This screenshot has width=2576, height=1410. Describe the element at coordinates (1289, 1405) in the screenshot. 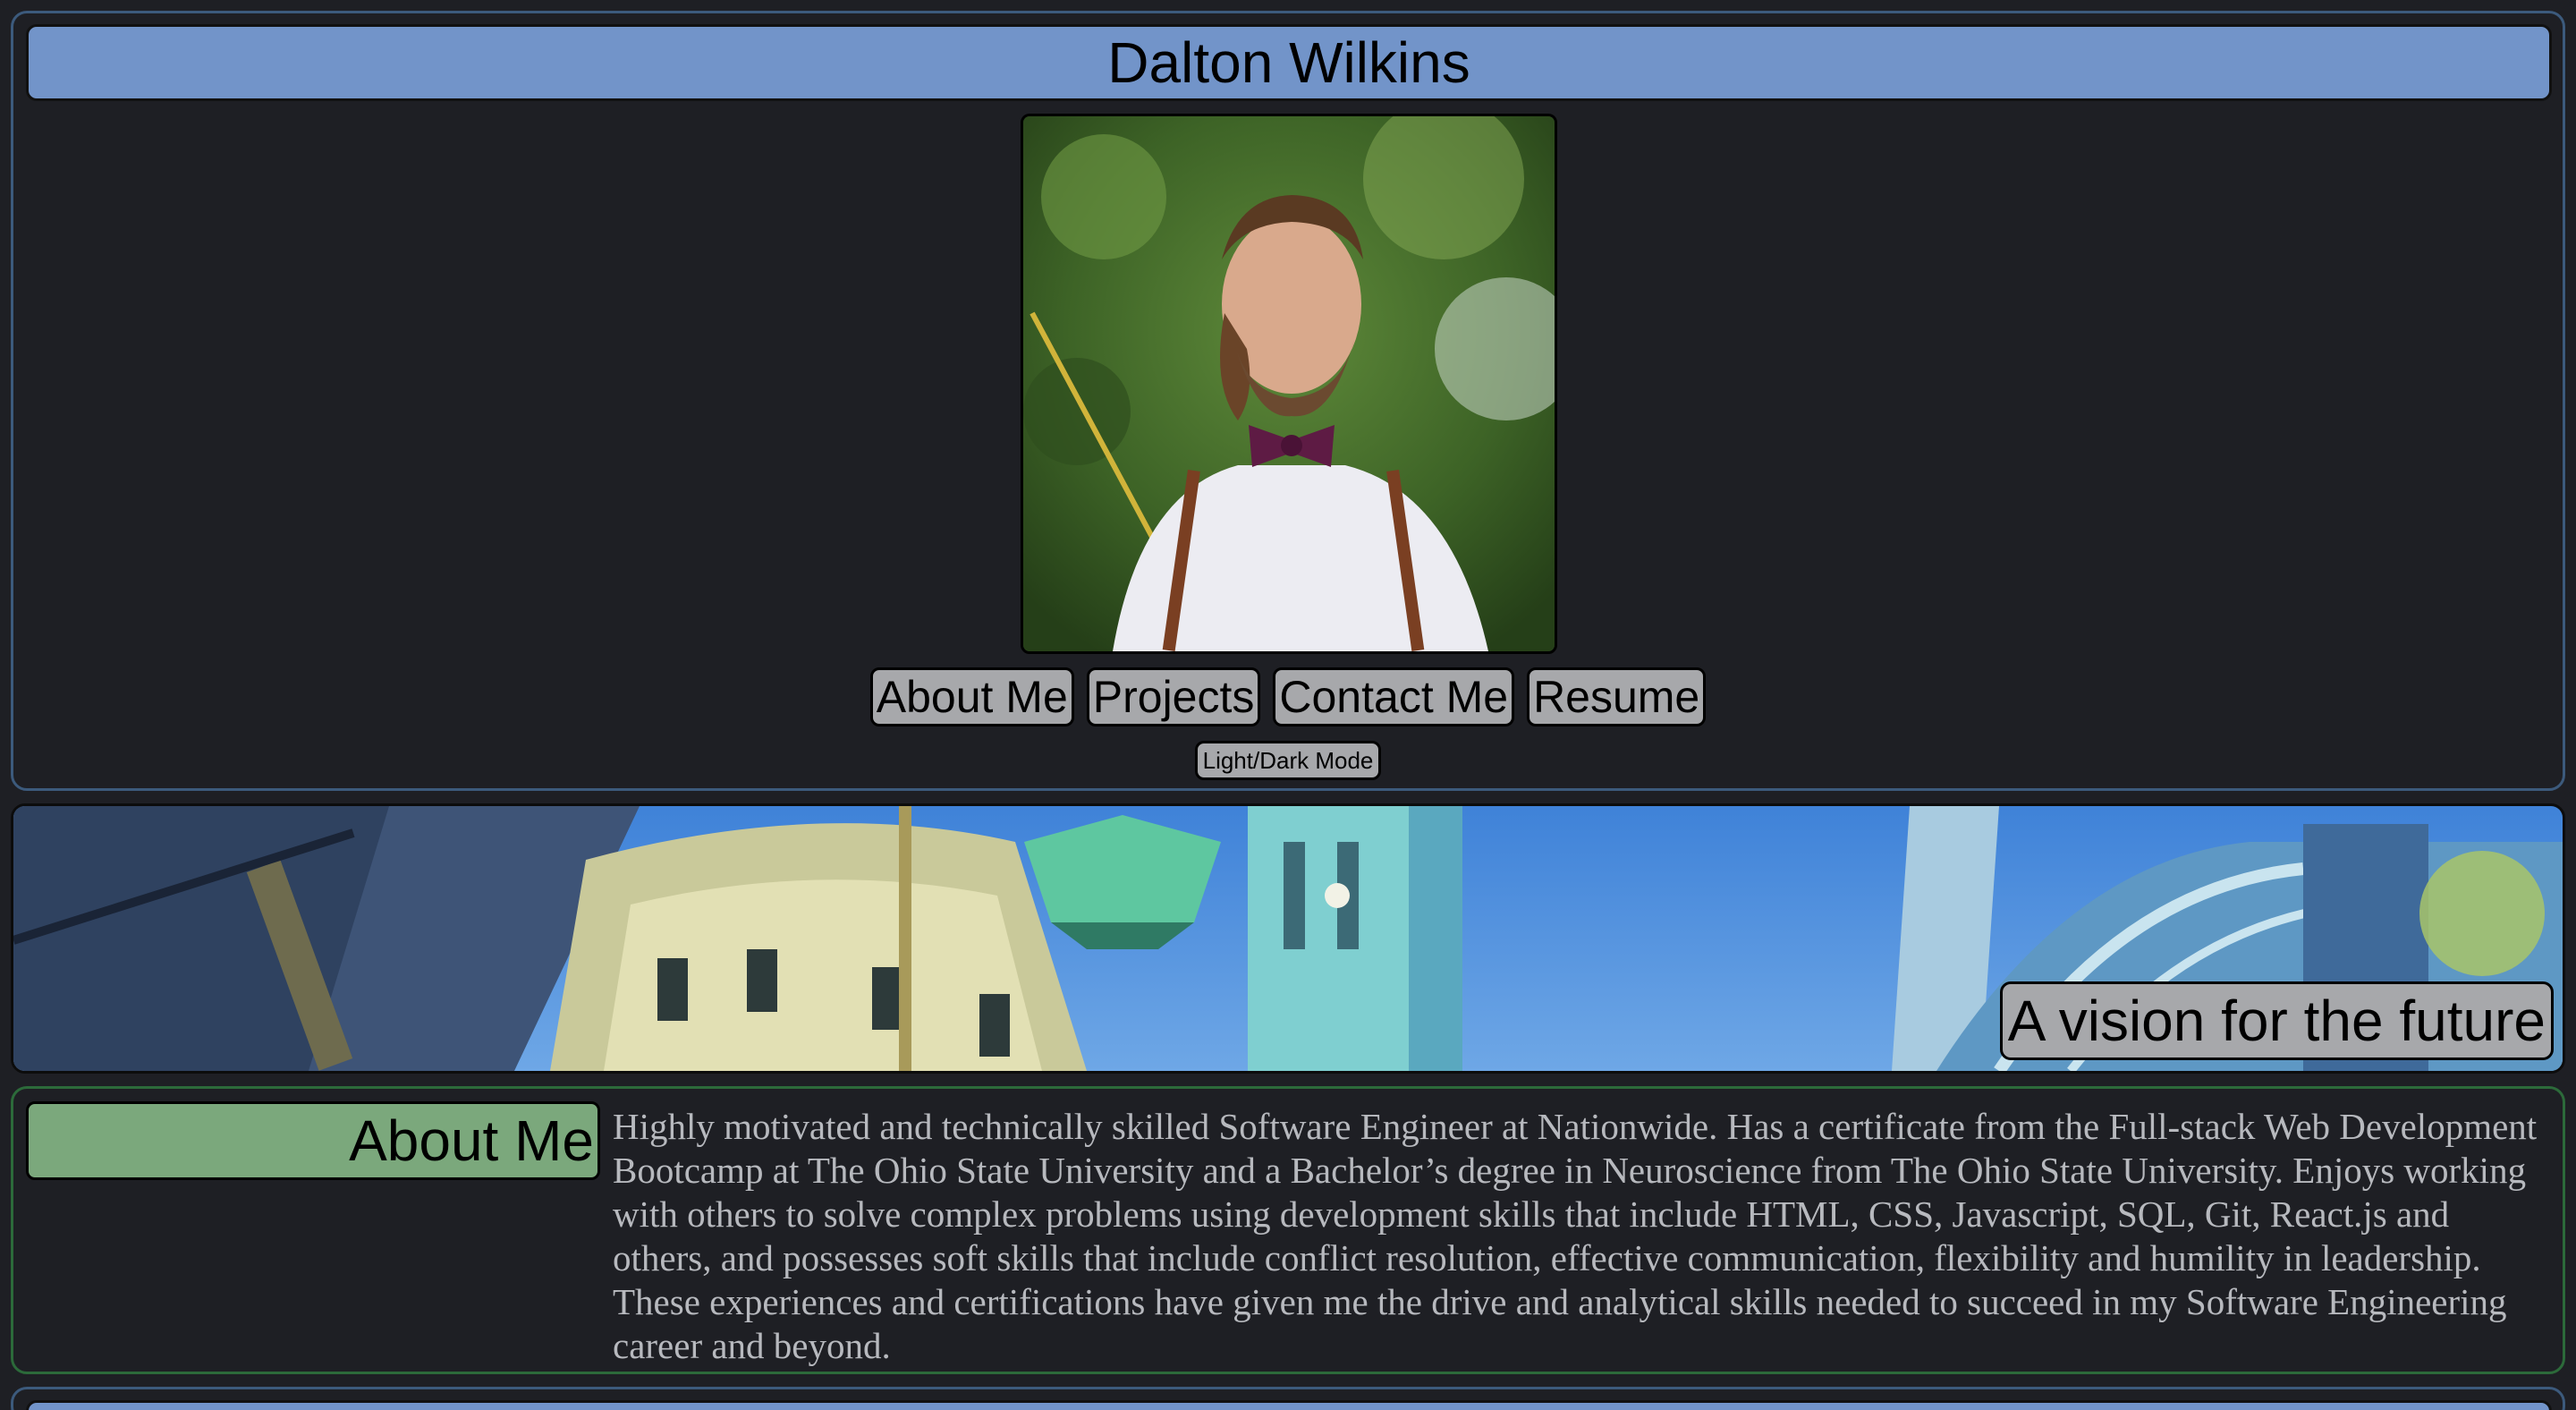

I see `next-section-title-bar` at that location.